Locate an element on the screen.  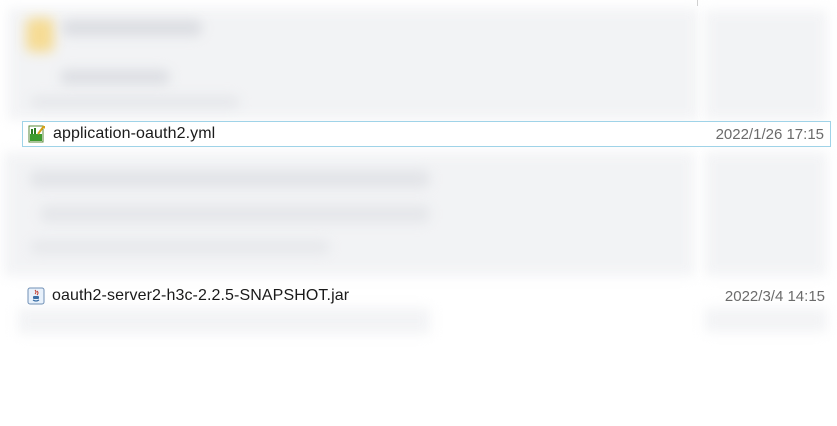
file-modified-date: 2022/3/4 14:15 is located at coordinates (774, 296).